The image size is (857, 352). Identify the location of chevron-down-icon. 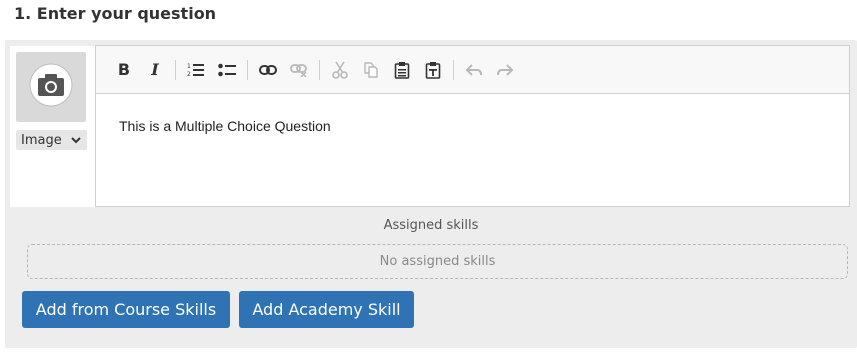
(76, 142).